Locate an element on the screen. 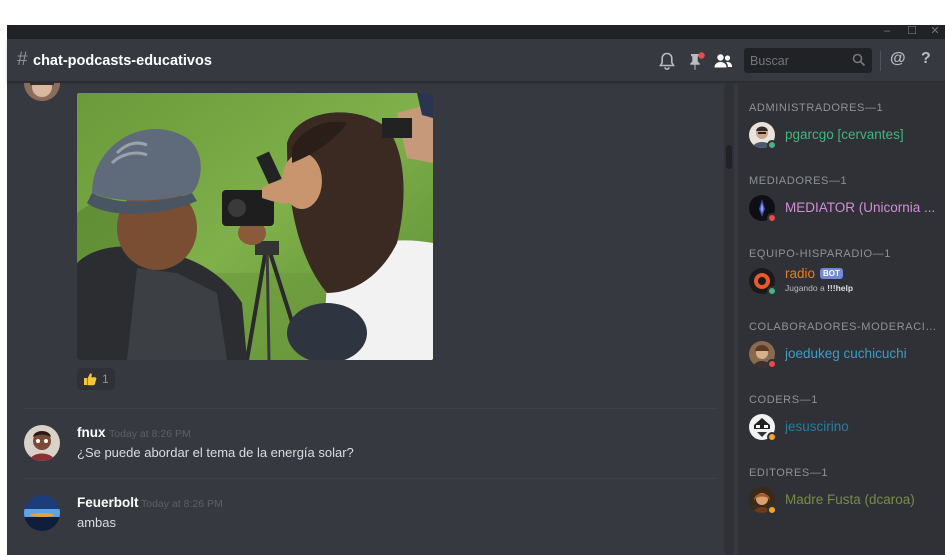  messages-scrollbar is located at coordinates (729, 319).